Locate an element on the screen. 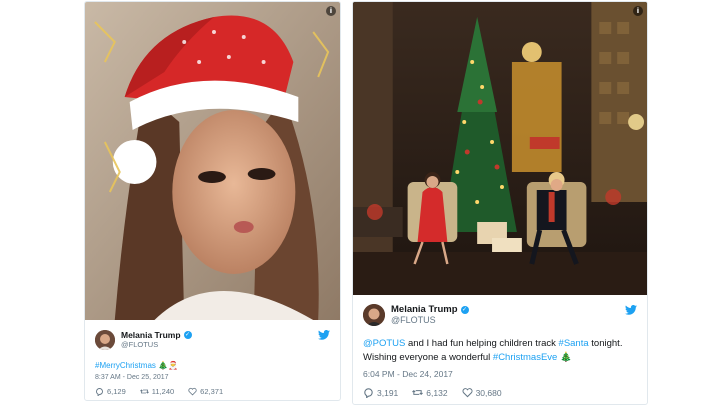 This screenshot has width=724, height=407. retweet-button: 11,240 is located at coordinates (157, 391).